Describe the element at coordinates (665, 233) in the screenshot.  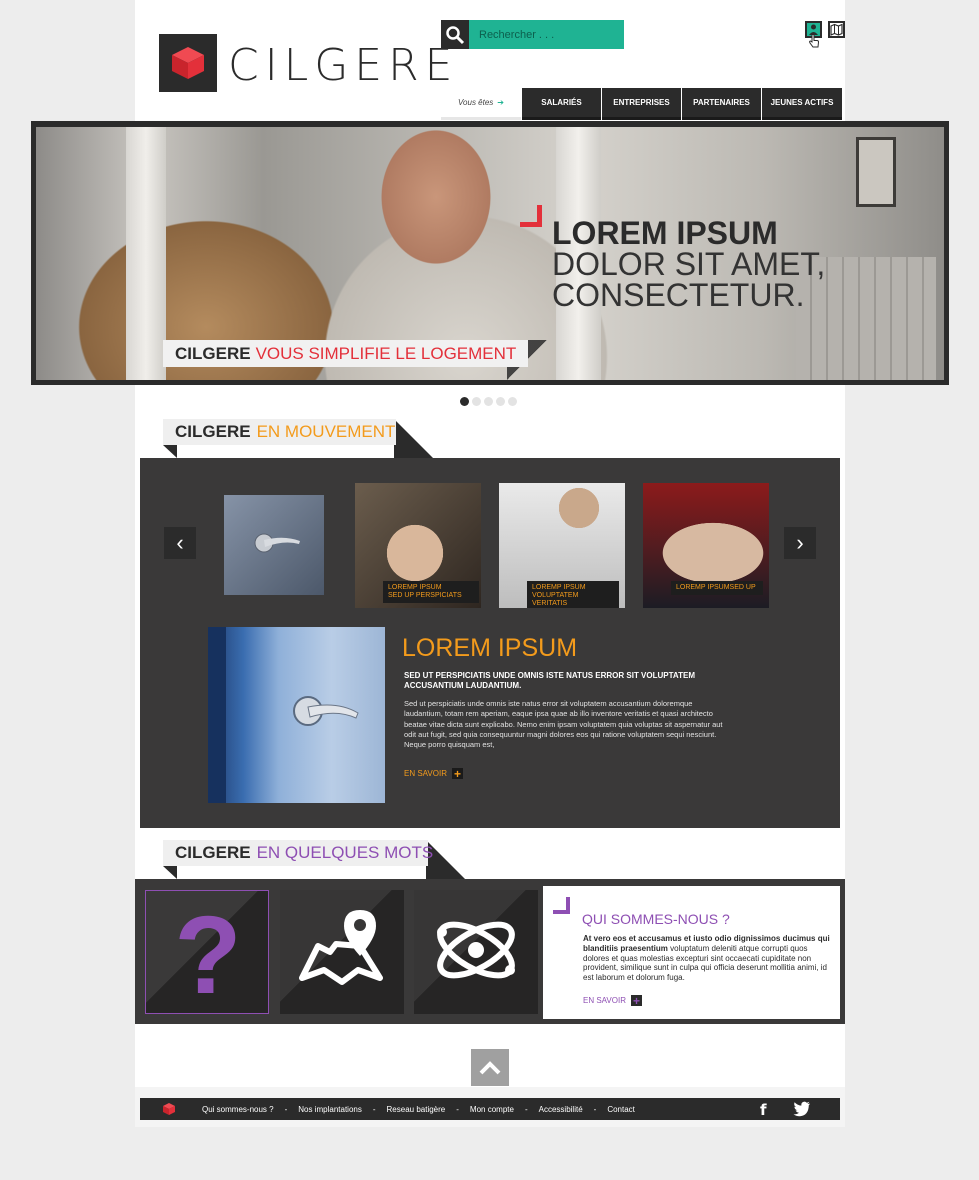
I see `hero-line-1: LOREM IPSUM` at that location.